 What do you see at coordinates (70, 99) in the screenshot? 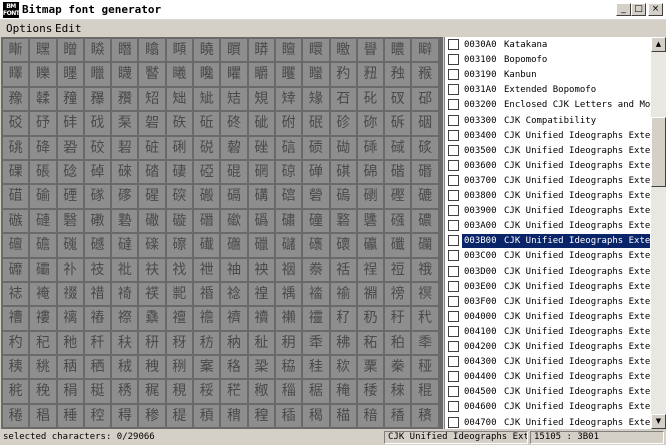
I see `glyph-cell: 䂌` at bounding box center [70, 99].